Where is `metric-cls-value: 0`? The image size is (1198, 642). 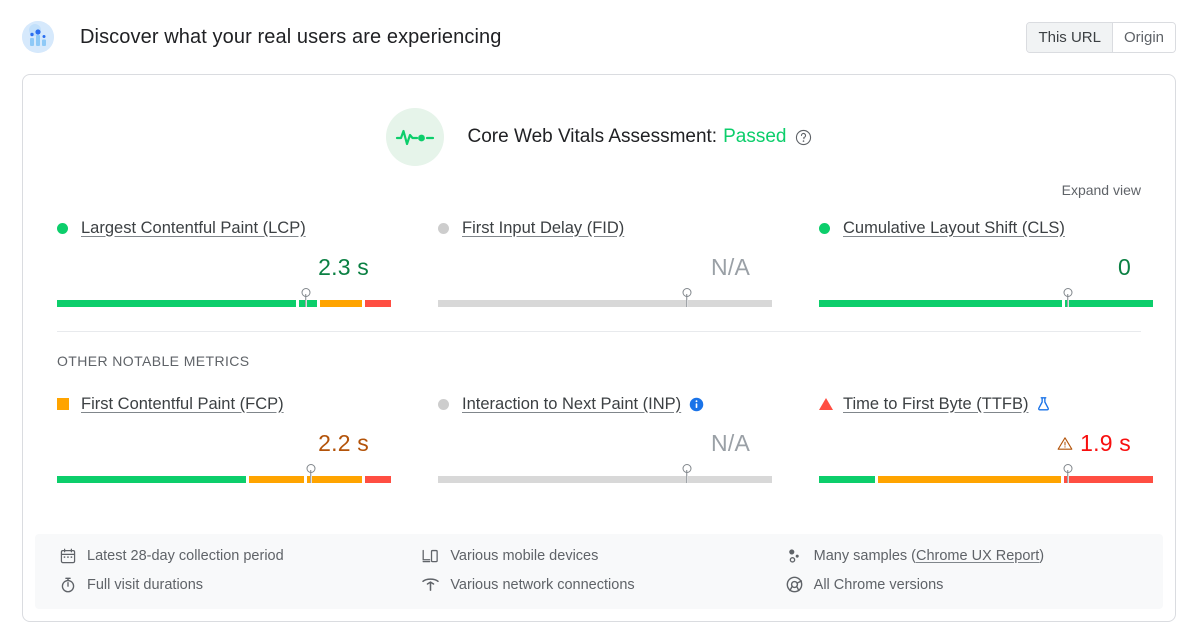 metric-cls-value: 0 is located at coordinates (1124, 266).